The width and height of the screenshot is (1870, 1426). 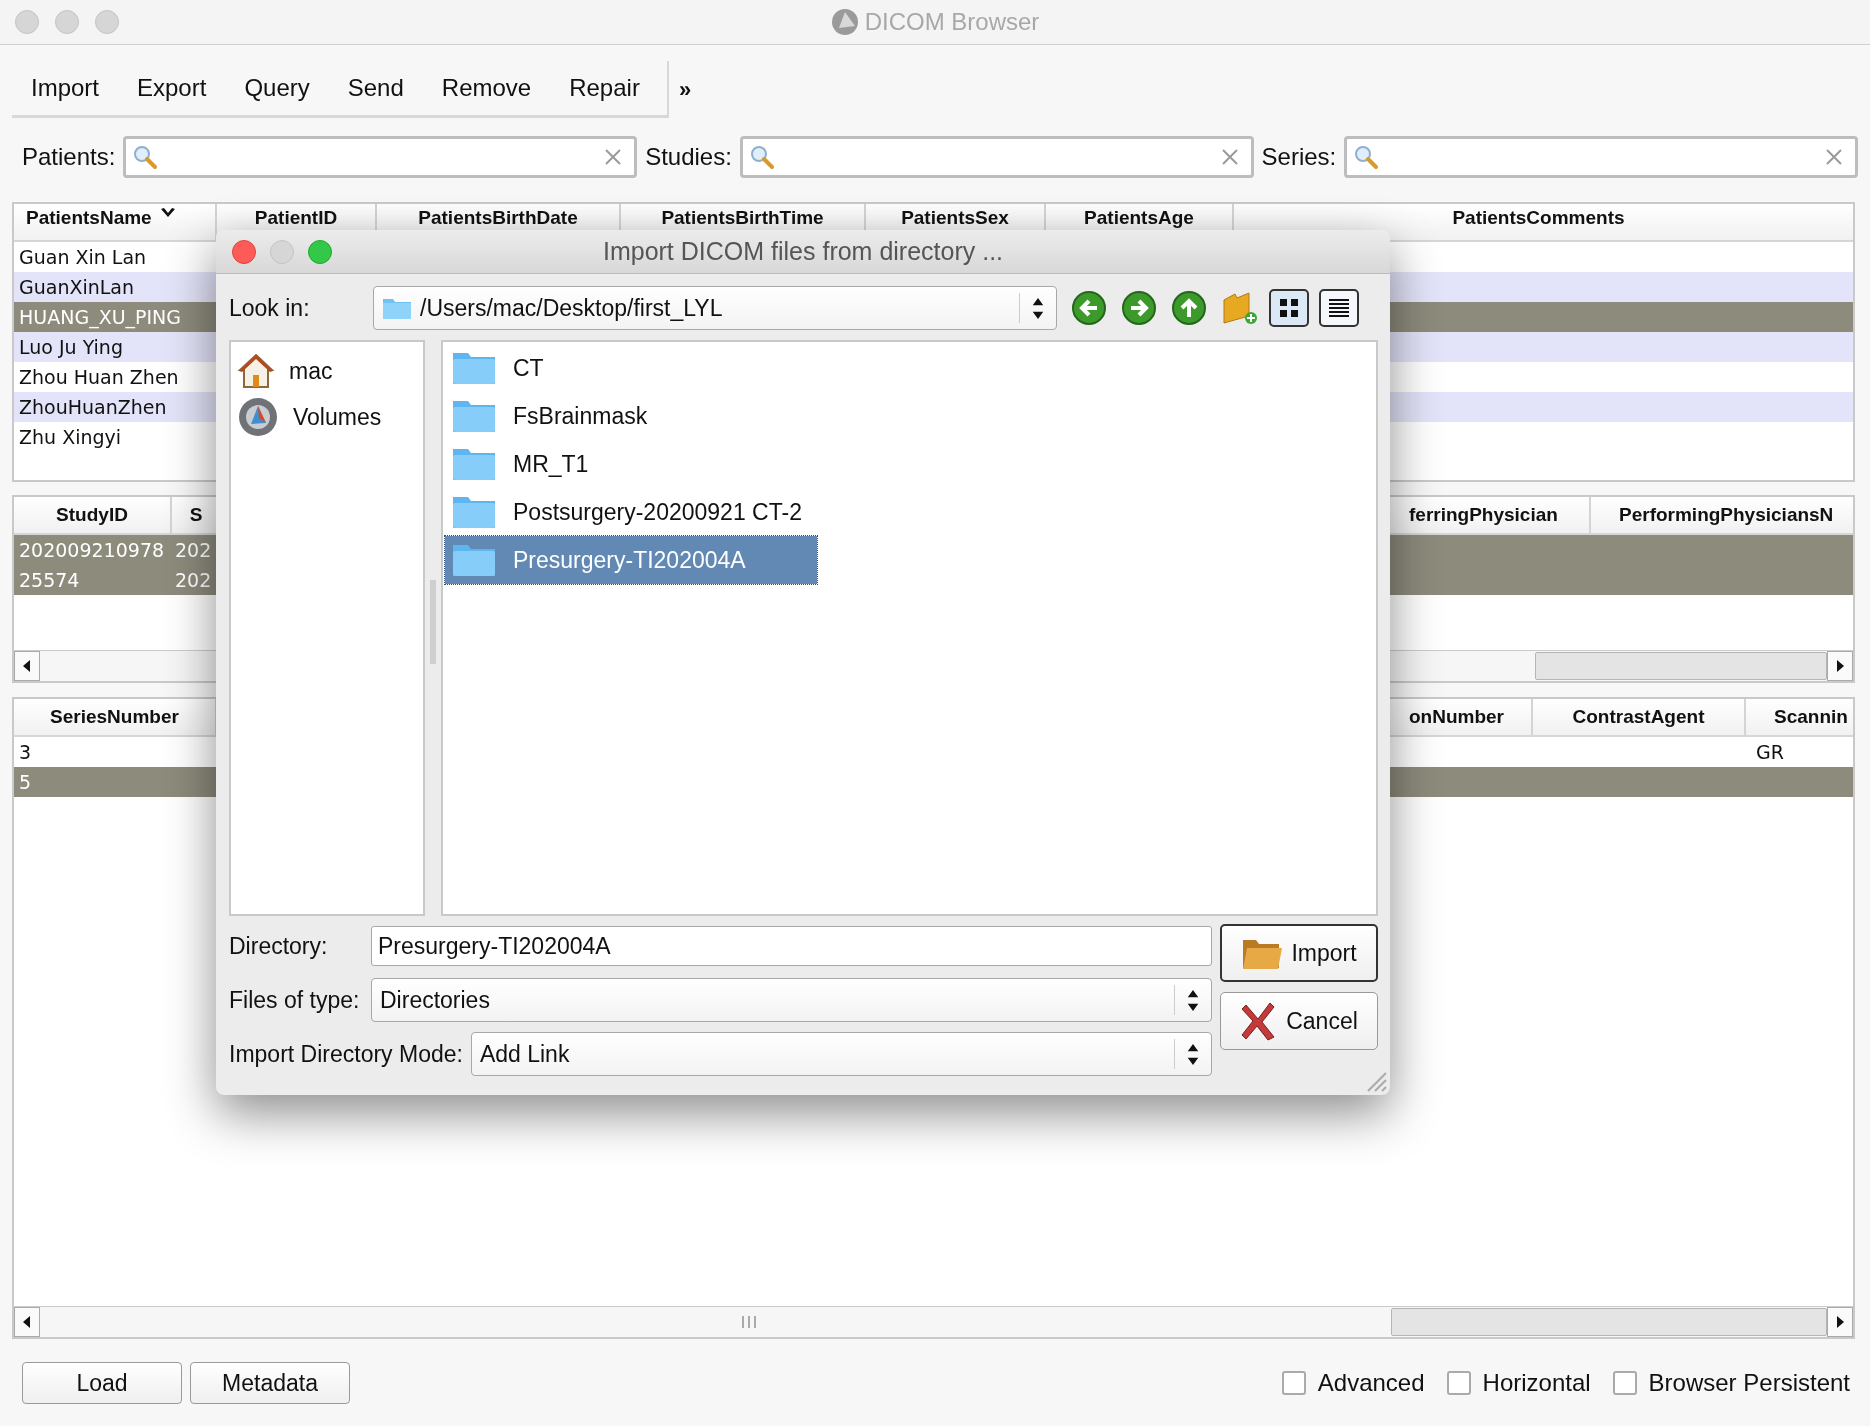 What do you see at coordinates (1089, 308) in the screenshot?
I see `back-icon` at bounding box center [1089, 308].